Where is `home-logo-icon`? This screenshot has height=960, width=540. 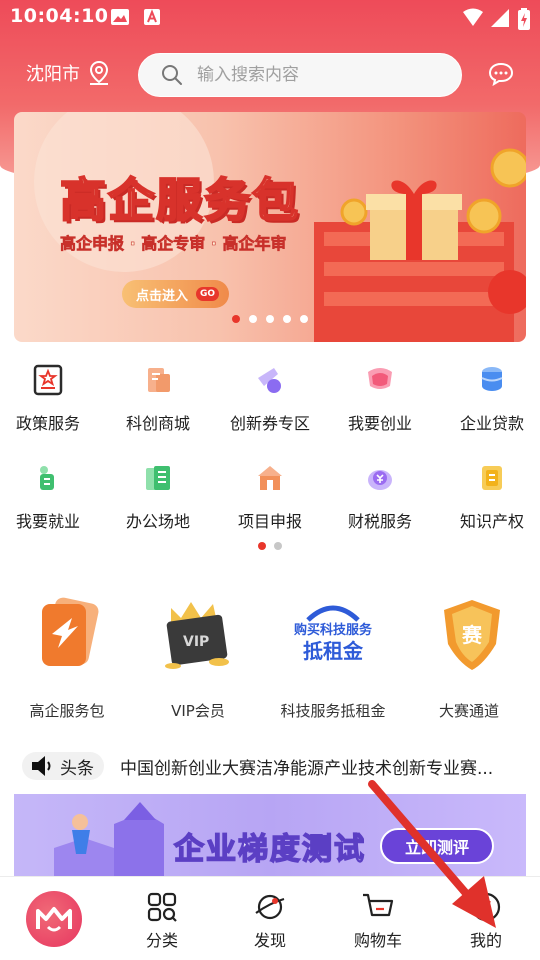
home-logo-icon is located at coordinates (54, 919).